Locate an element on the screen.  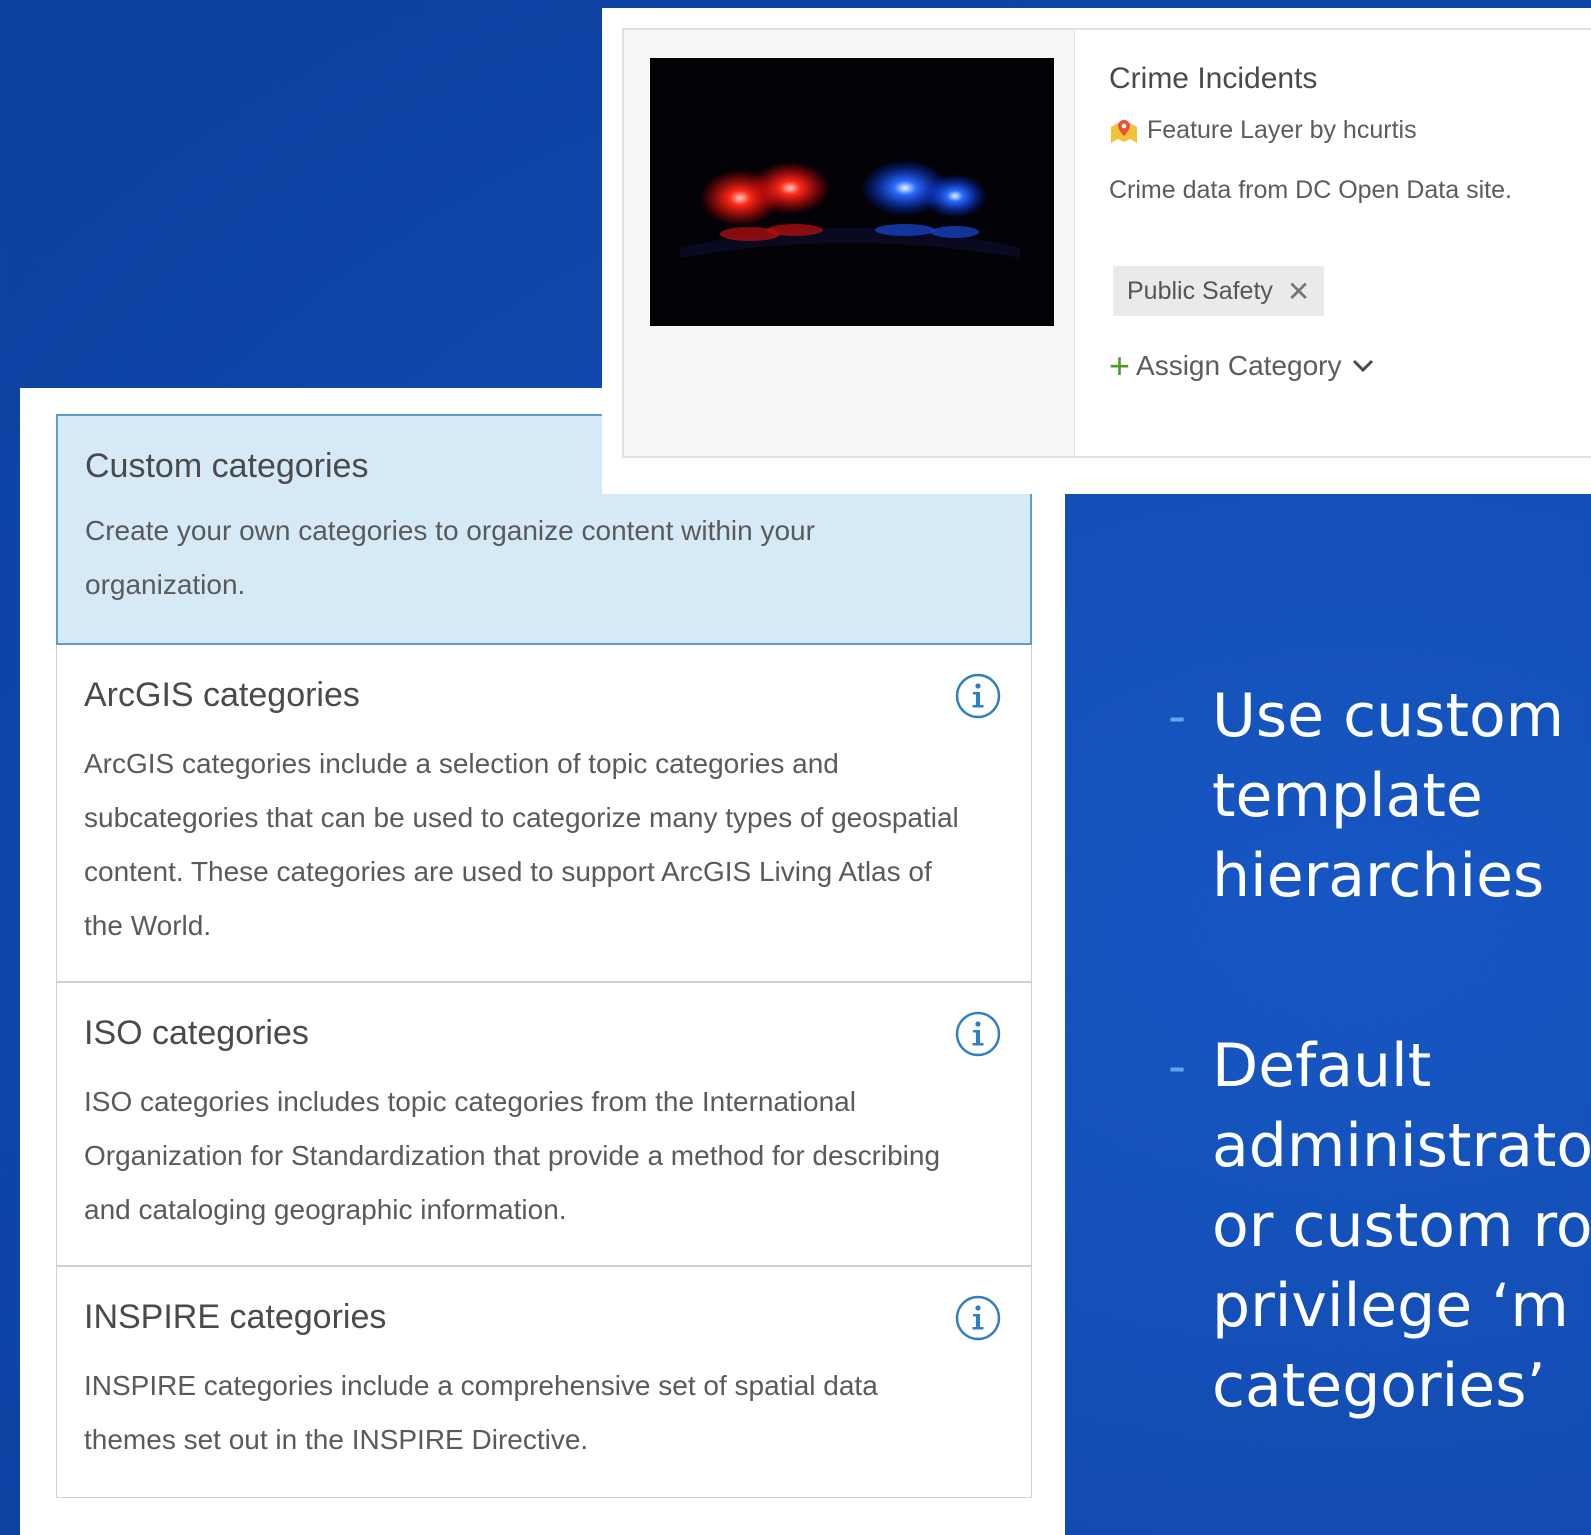
category-option-title: ArcGIS categories is located at coordinates (222, 695).